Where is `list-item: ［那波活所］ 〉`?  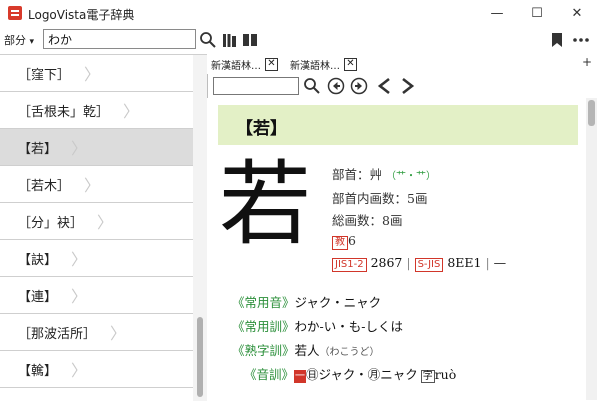
list-item: ［那波活所］ 〉 is located at coordinates (96, 332).